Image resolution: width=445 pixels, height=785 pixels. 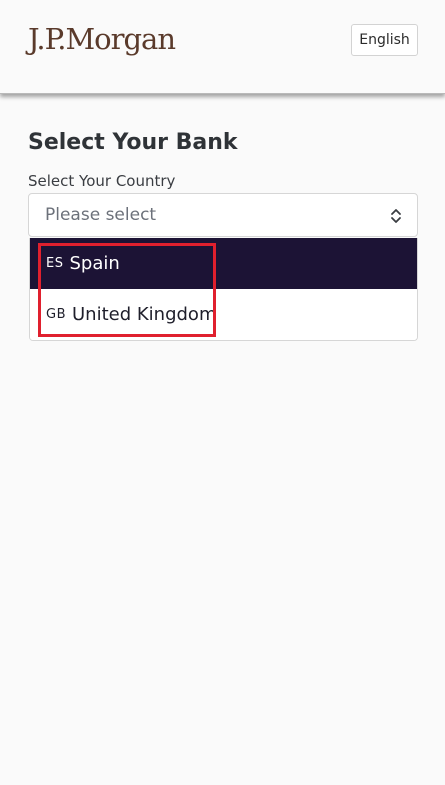 What do you see at coordinates (223, 314) in the screenshot?
I see `option-united-kingdom: GB United Kingdom` at bounding box center [223, 314].